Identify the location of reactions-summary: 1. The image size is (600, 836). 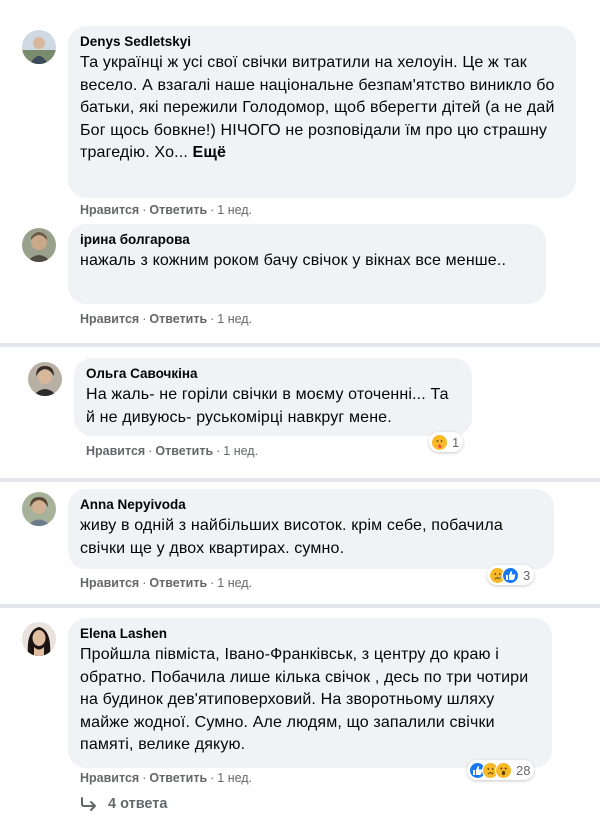
(446, 442).